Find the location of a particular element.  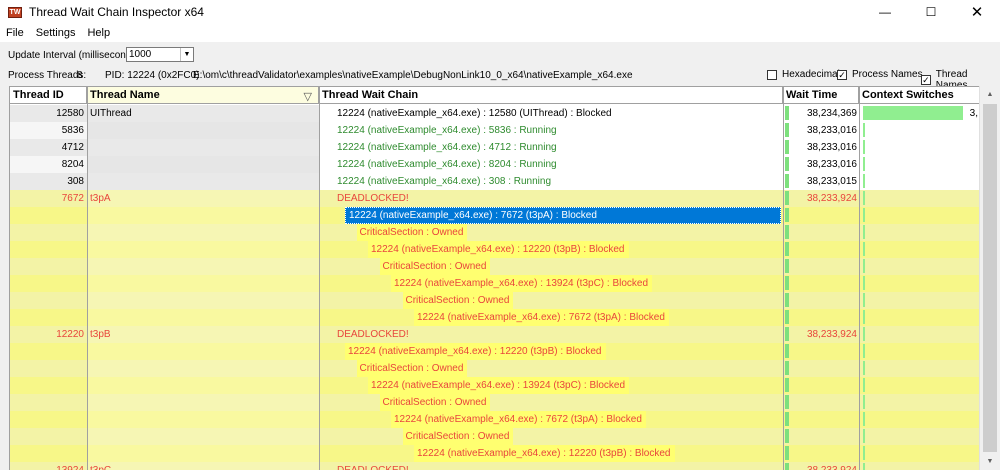

scroll-up-icon: ▲ is located at coordinates (990, 94).